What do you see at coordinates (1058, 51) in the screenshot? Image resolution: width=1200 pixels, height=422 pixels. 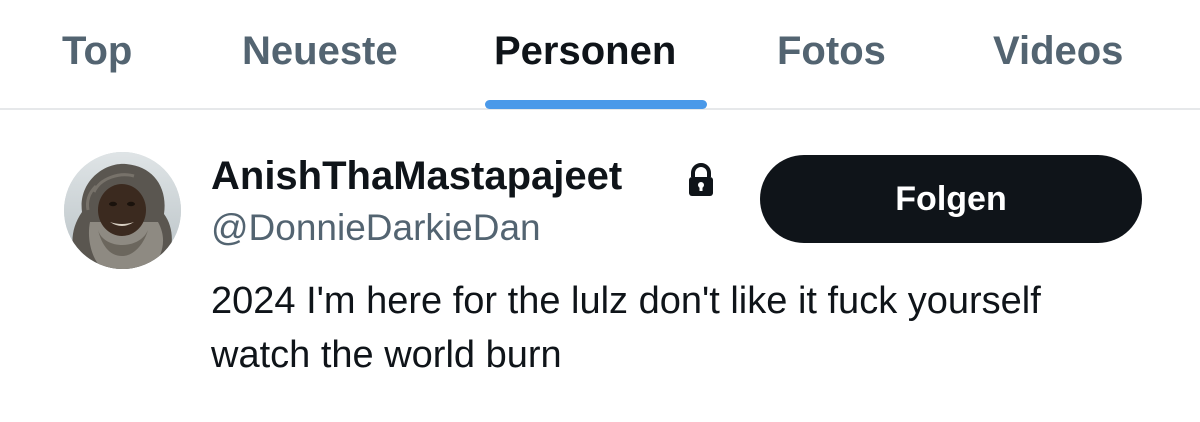 I see `tab-videos: Videos` at bounding box center [1058, 51].